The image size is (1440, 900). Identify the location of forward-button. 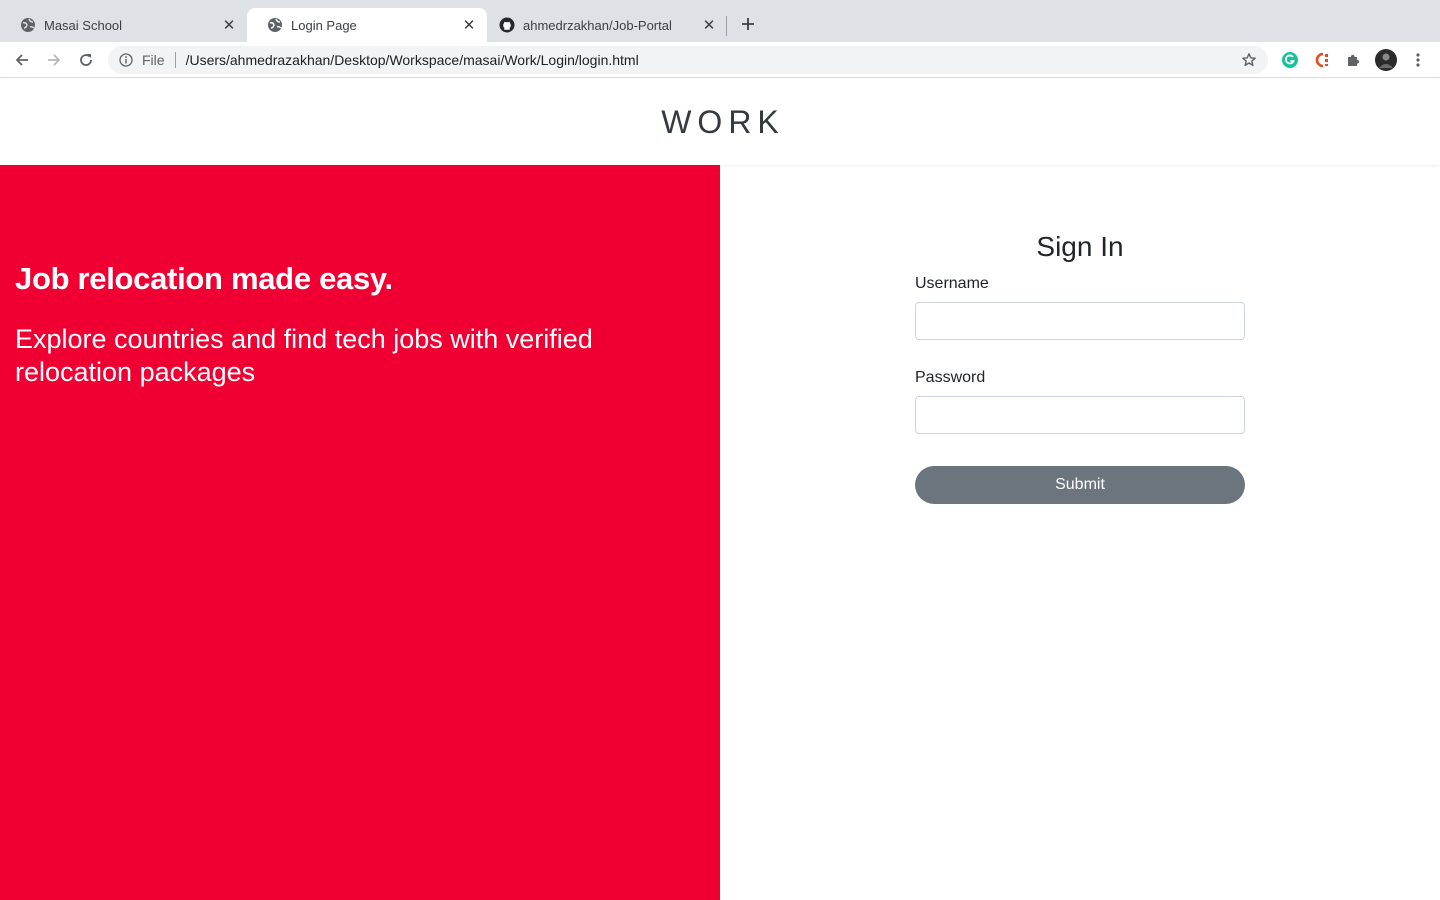
(54, 60).